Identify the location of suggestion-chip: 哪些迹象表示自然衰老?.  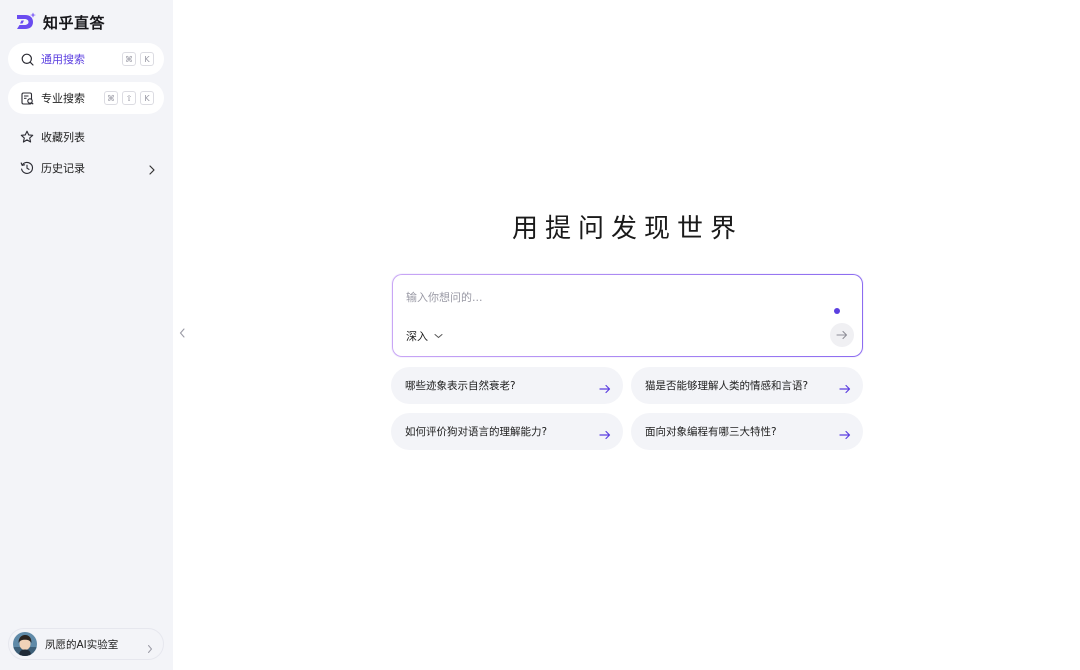
(507, 385).